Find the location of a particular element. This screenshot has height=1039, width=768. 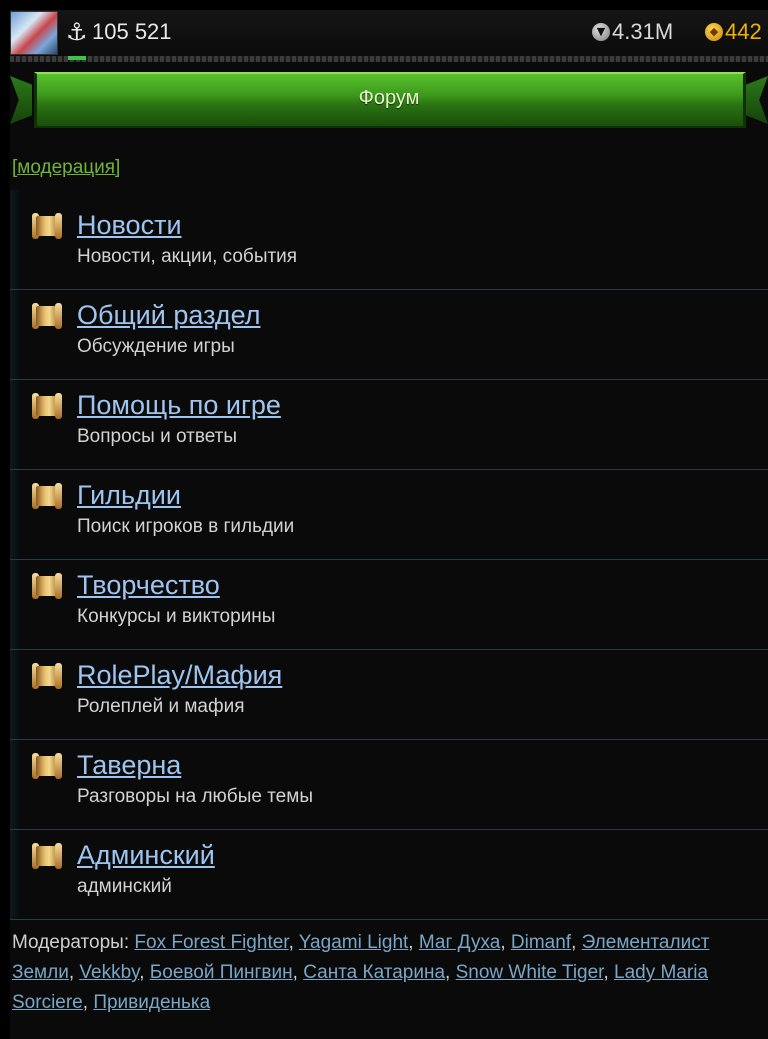

page-header-banner: Форум is located at coordinates (389, 100).